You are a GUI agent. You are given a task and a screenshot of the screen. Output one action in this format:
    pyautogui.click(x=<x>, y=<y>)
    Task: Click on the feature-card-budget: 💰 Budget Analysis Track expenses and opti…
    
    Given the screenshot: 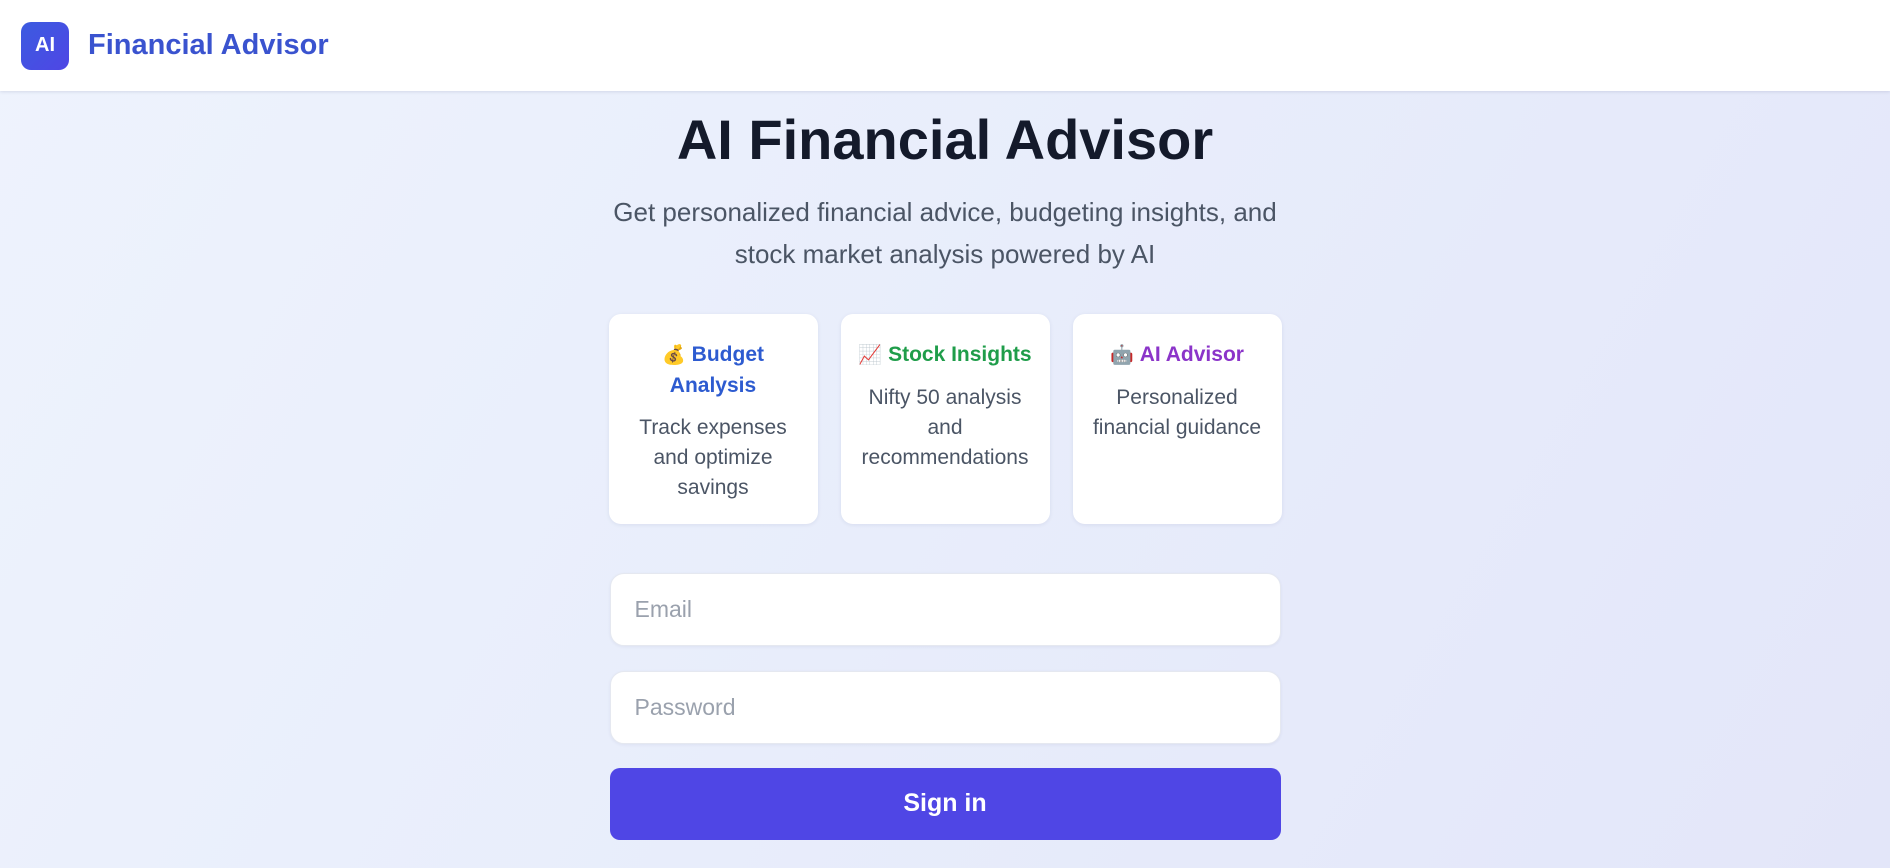 What is the action you would take?
    pyautogui.click(x=713, y=418)
    